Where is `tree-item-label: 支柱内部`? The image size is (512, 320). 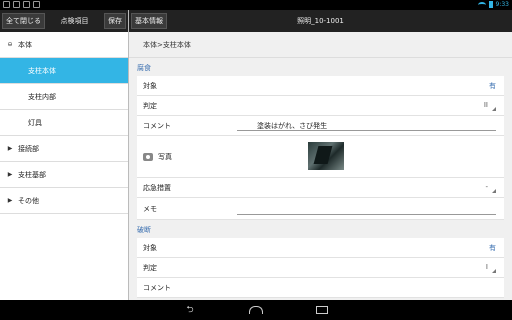
tree-item-label: 支柱内部 is located at coordinates (42, 96).